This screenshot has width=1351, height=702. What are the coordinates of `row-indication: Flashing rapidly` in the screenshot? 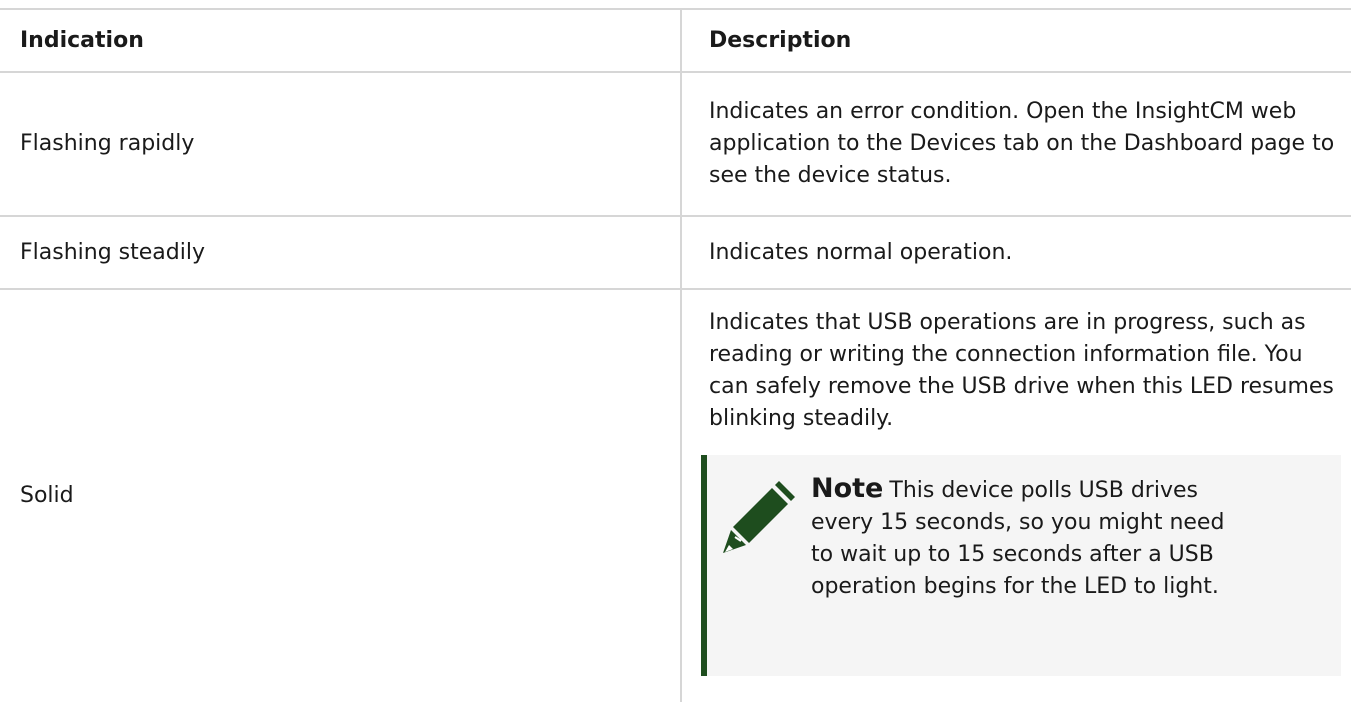 It's located at (107, 143).